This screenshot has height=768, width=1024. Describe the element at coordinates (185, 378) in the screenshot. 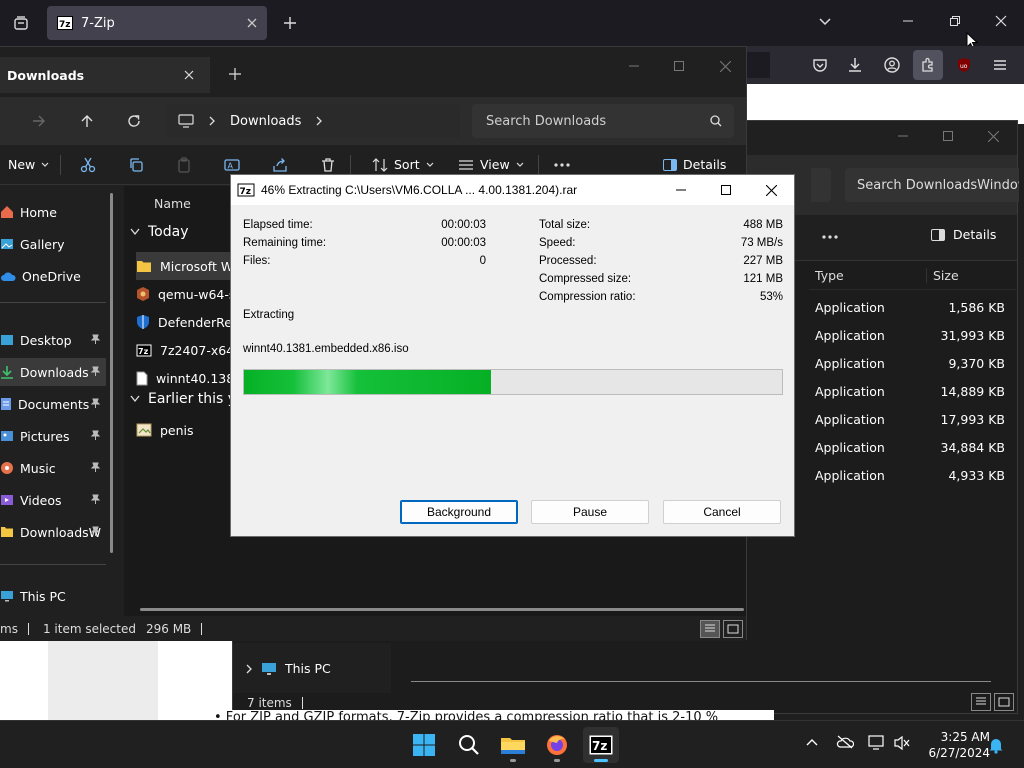

I see `list-item: winnt40.1381` at that location.